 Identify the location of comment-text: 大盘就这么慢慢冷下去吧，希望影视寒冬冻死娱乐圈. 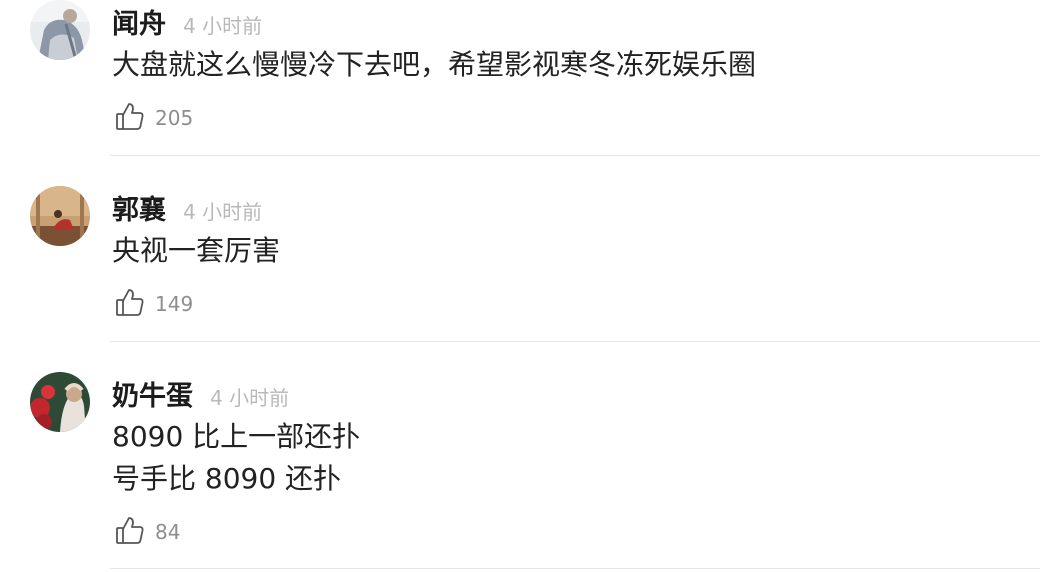
(434, 65).